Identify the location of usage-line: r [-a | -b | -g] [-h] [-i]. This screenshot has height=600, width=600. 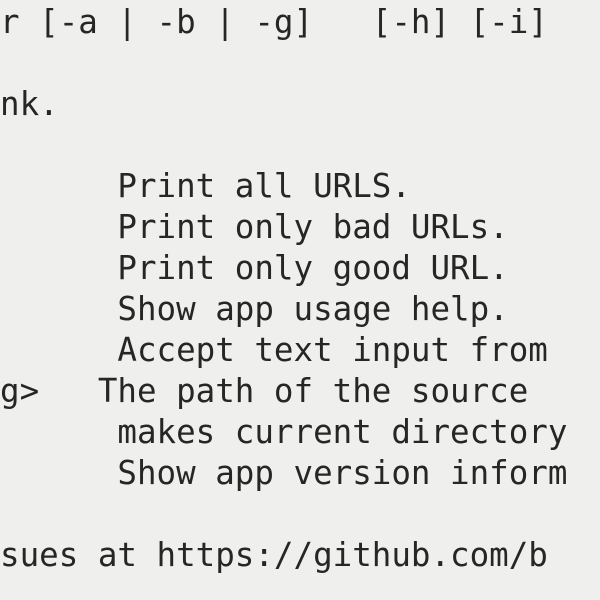
(274, 22).